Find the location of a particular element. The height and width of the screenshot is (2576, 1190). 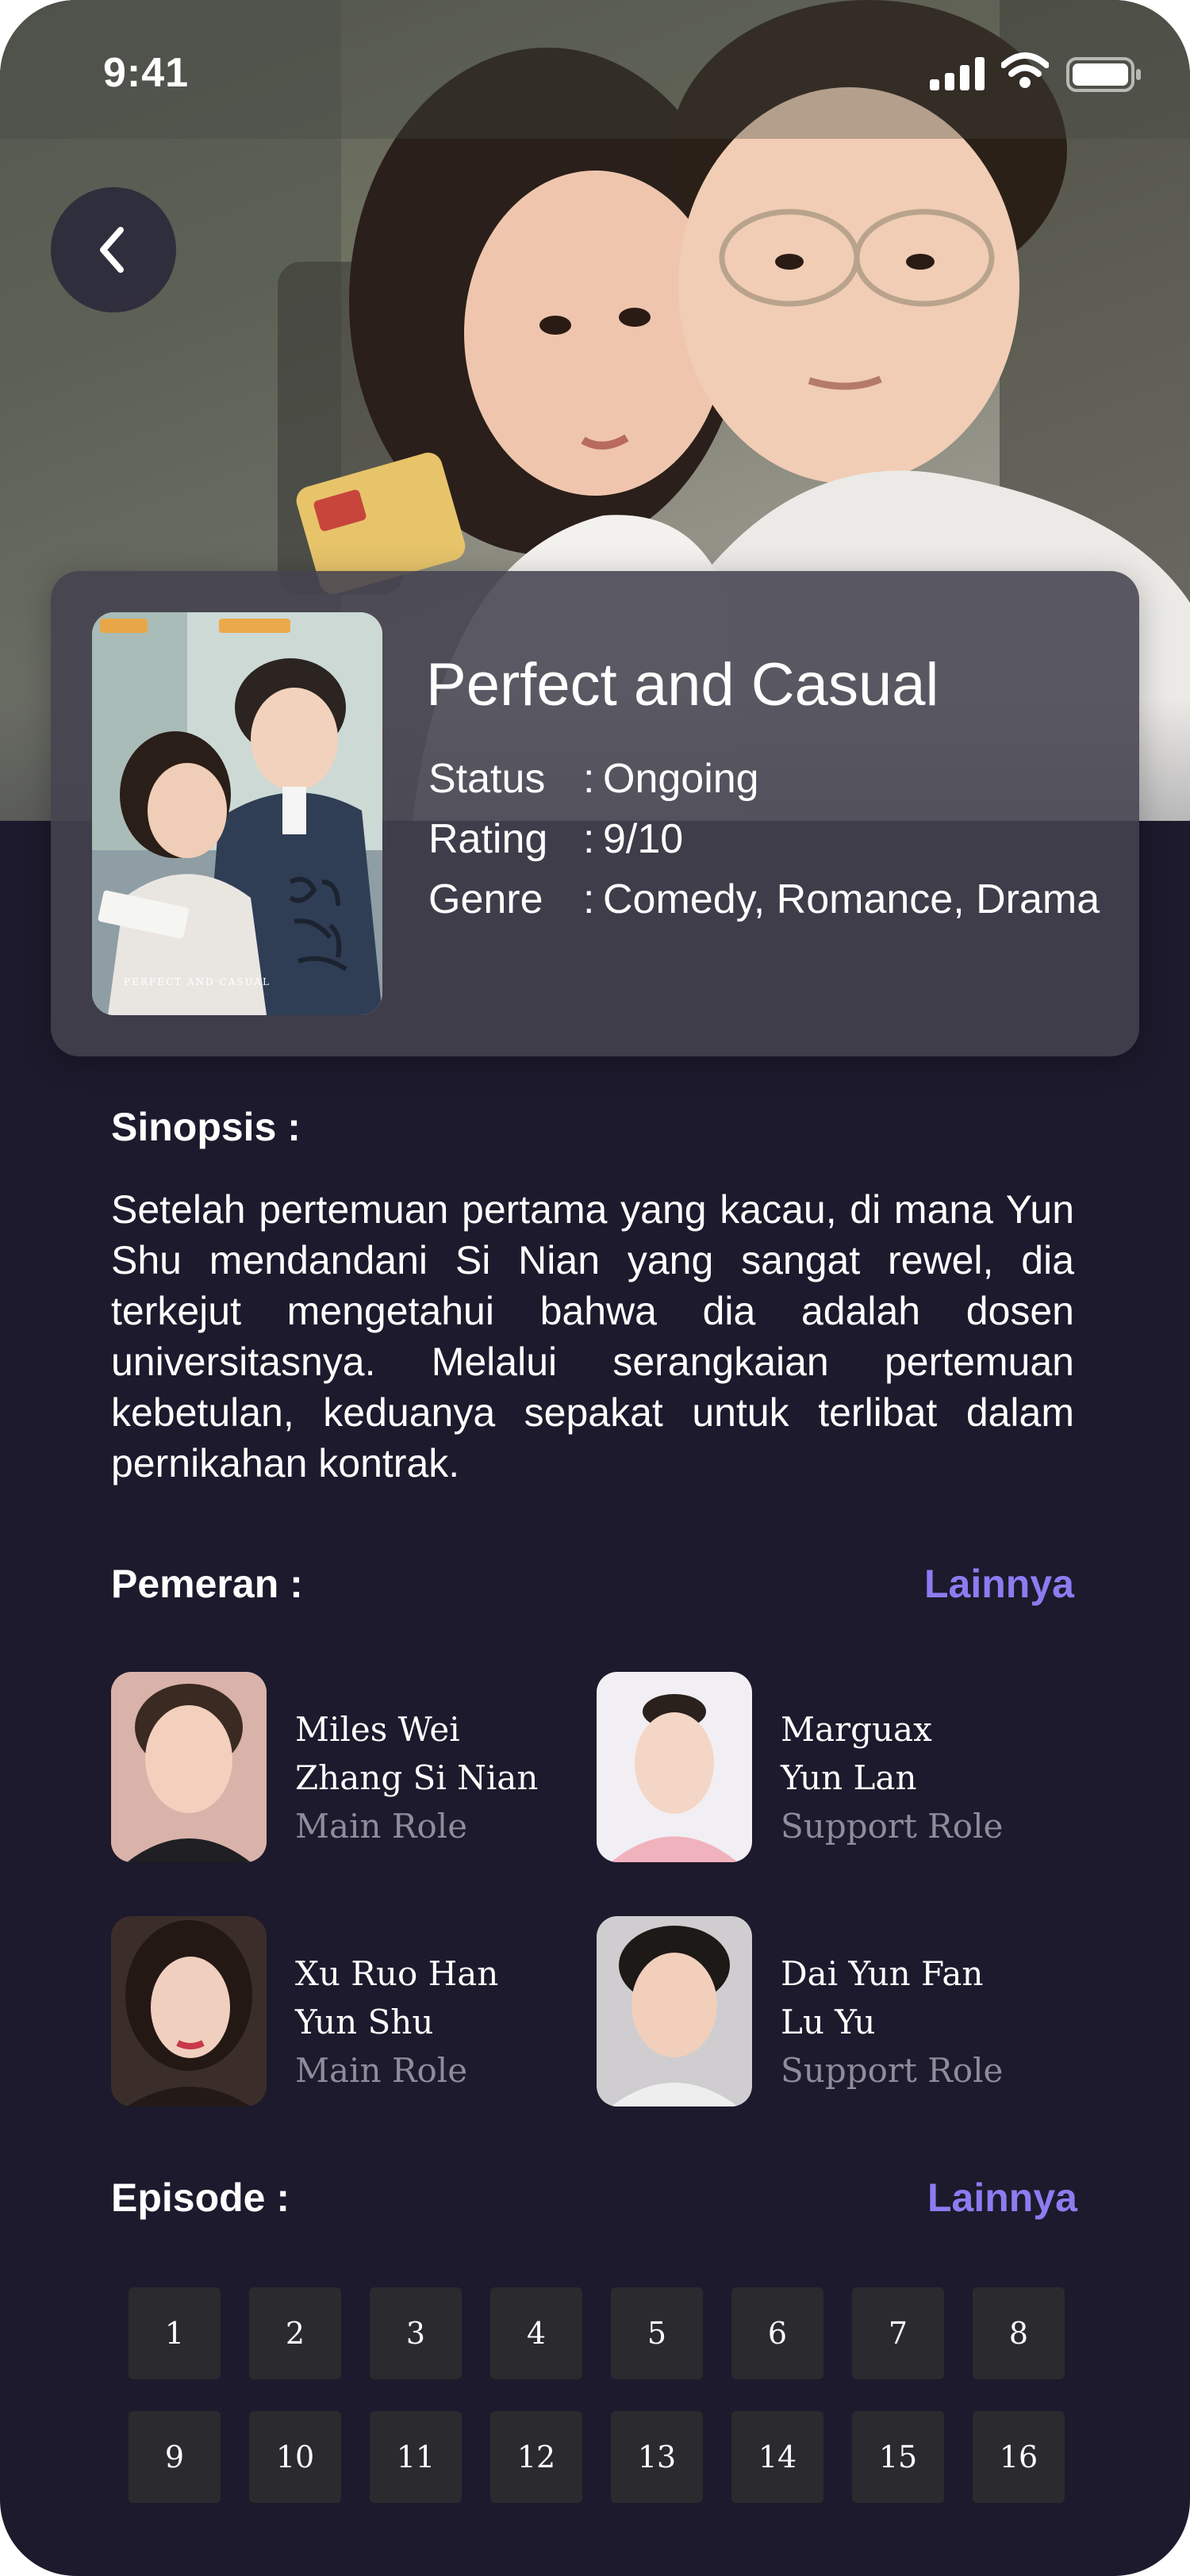

cast-actor-name: Miles Wei is located at coordinates (377, 1730).